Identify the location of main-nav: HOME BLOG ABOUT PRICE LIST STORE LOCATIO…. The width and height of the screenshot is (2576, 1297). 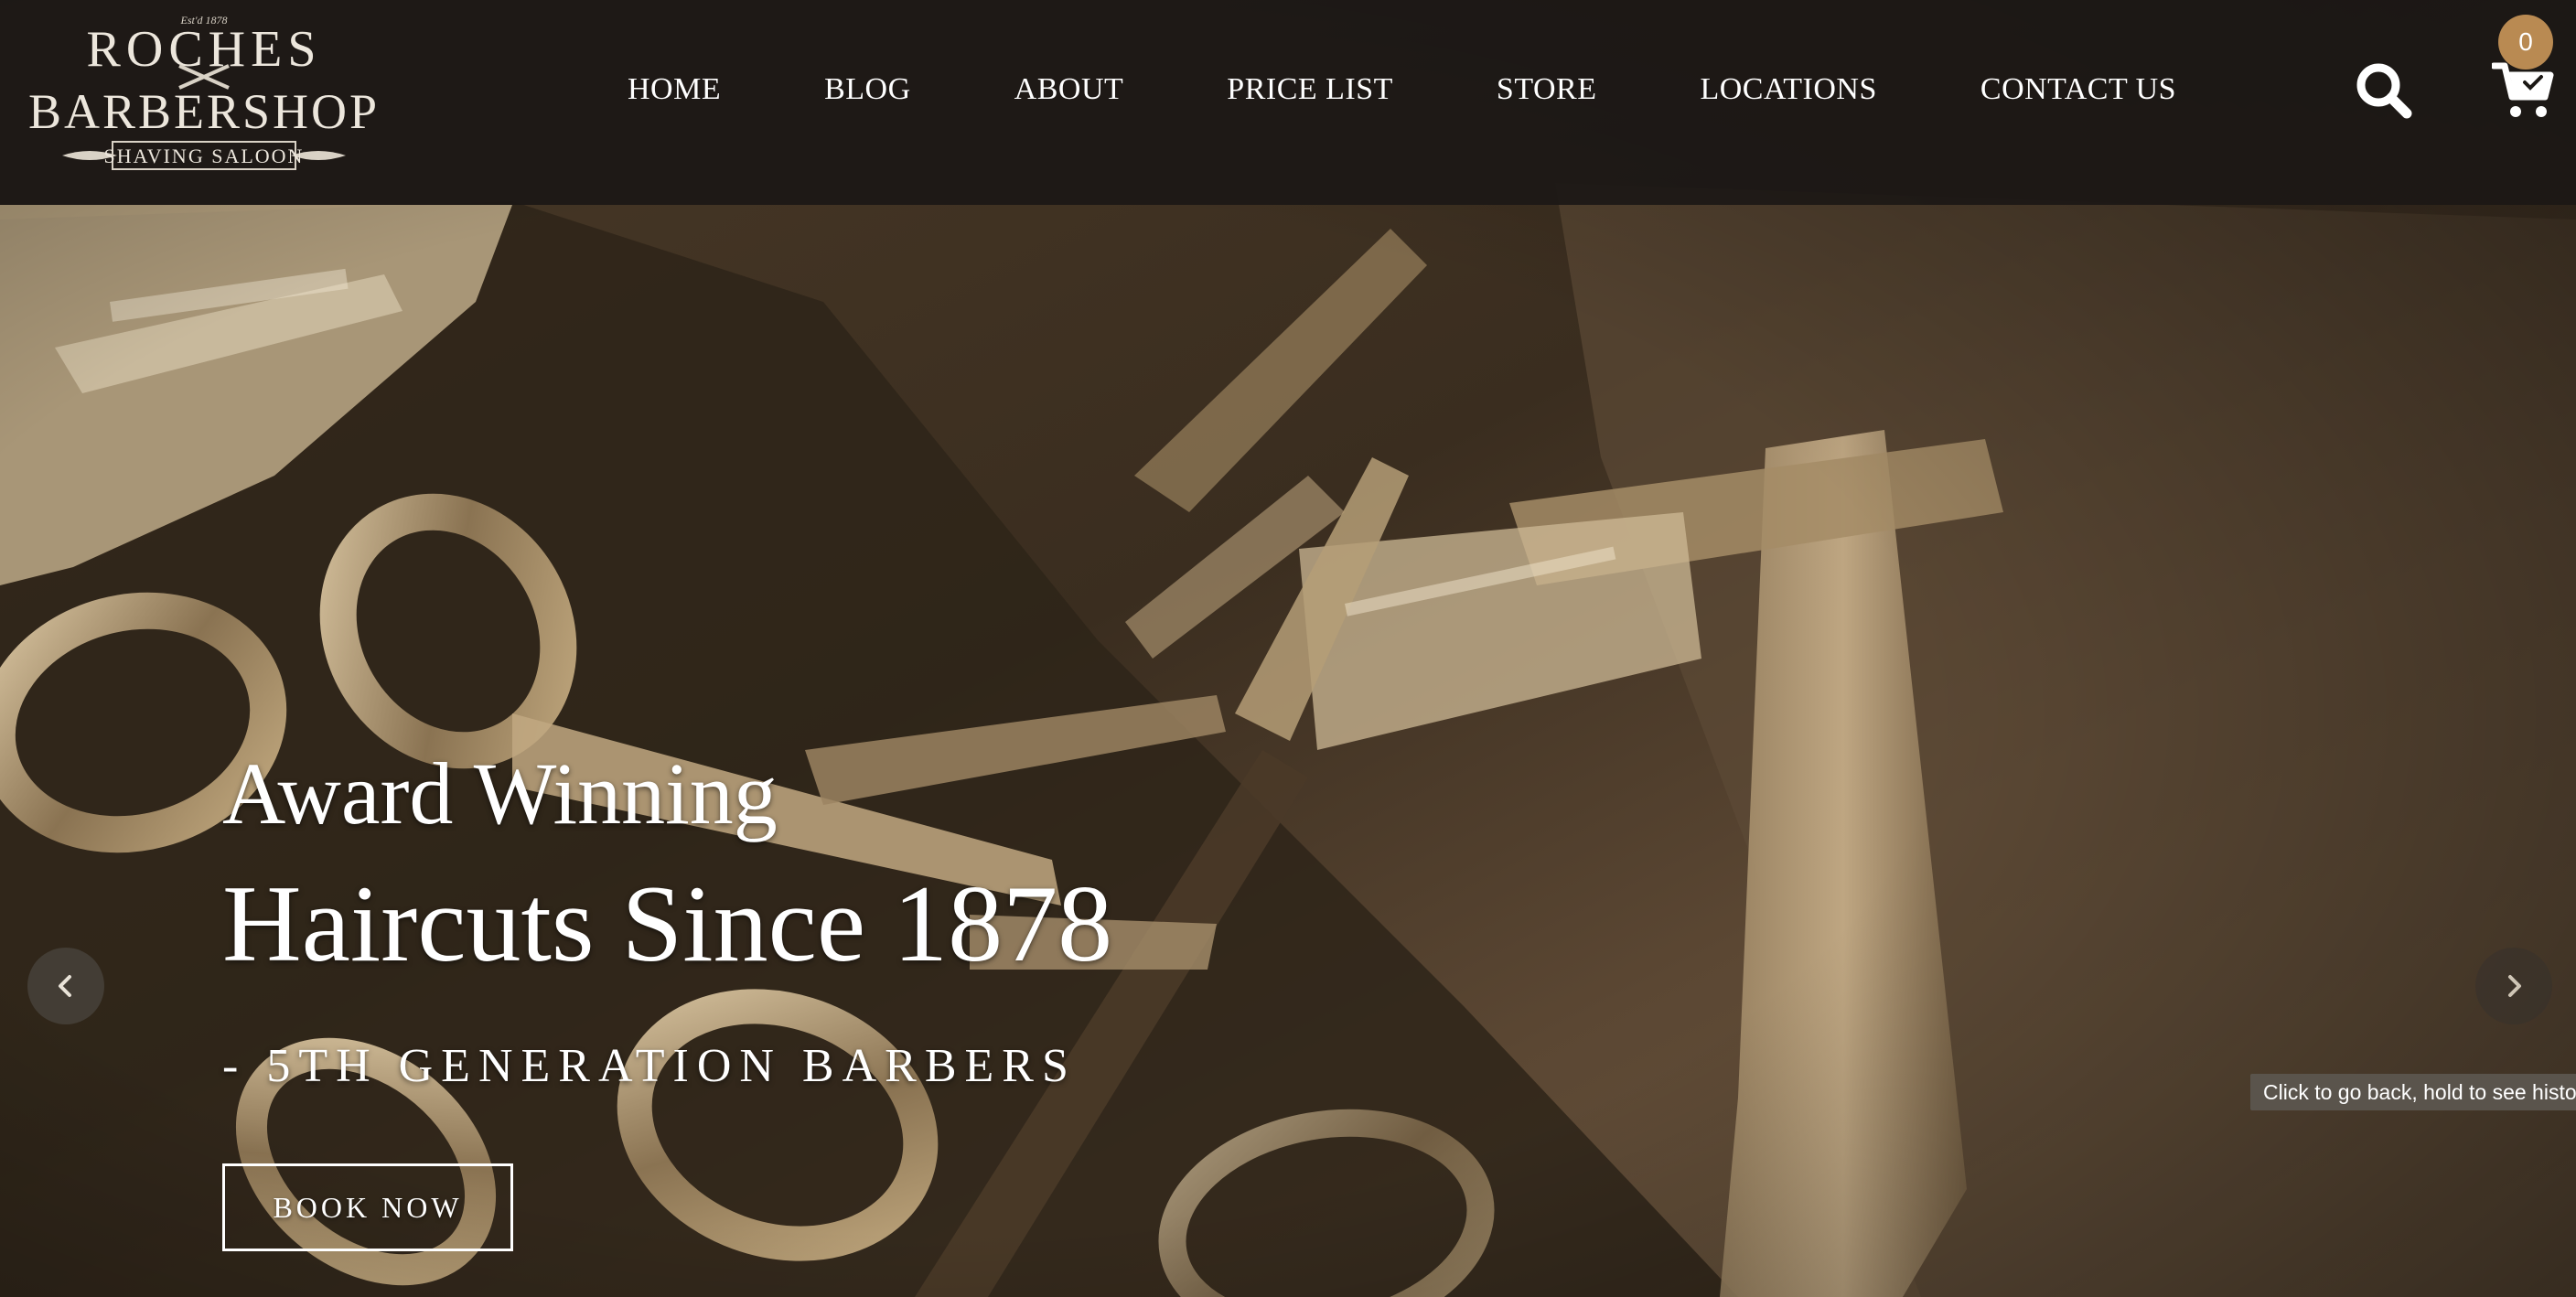
(1402, 89).